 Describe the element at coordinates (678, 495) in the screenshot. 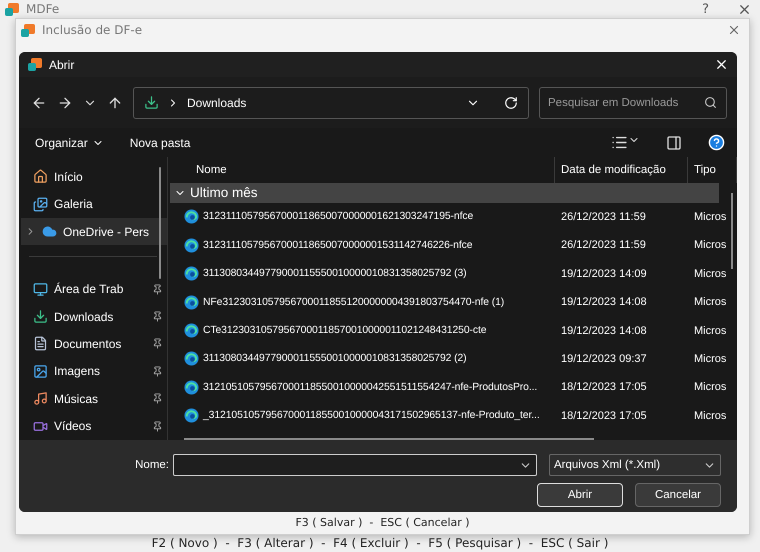

I see `cancel-button: Cancelar` at that location.